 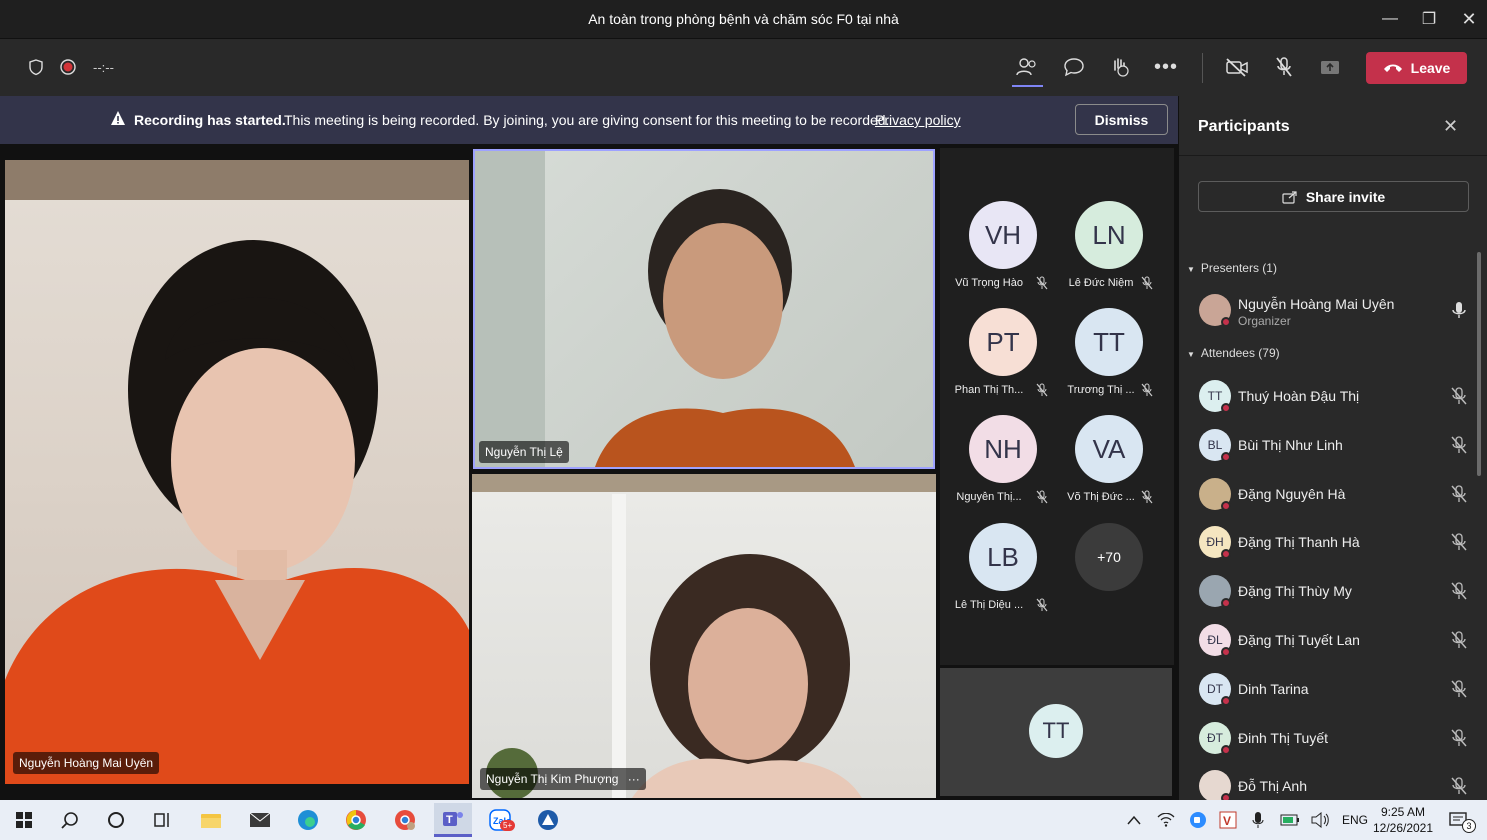 What do you see at coordinates (1074, 67) in the screenshot?
I see `chat-icon` at bounding box center [1074, 67].